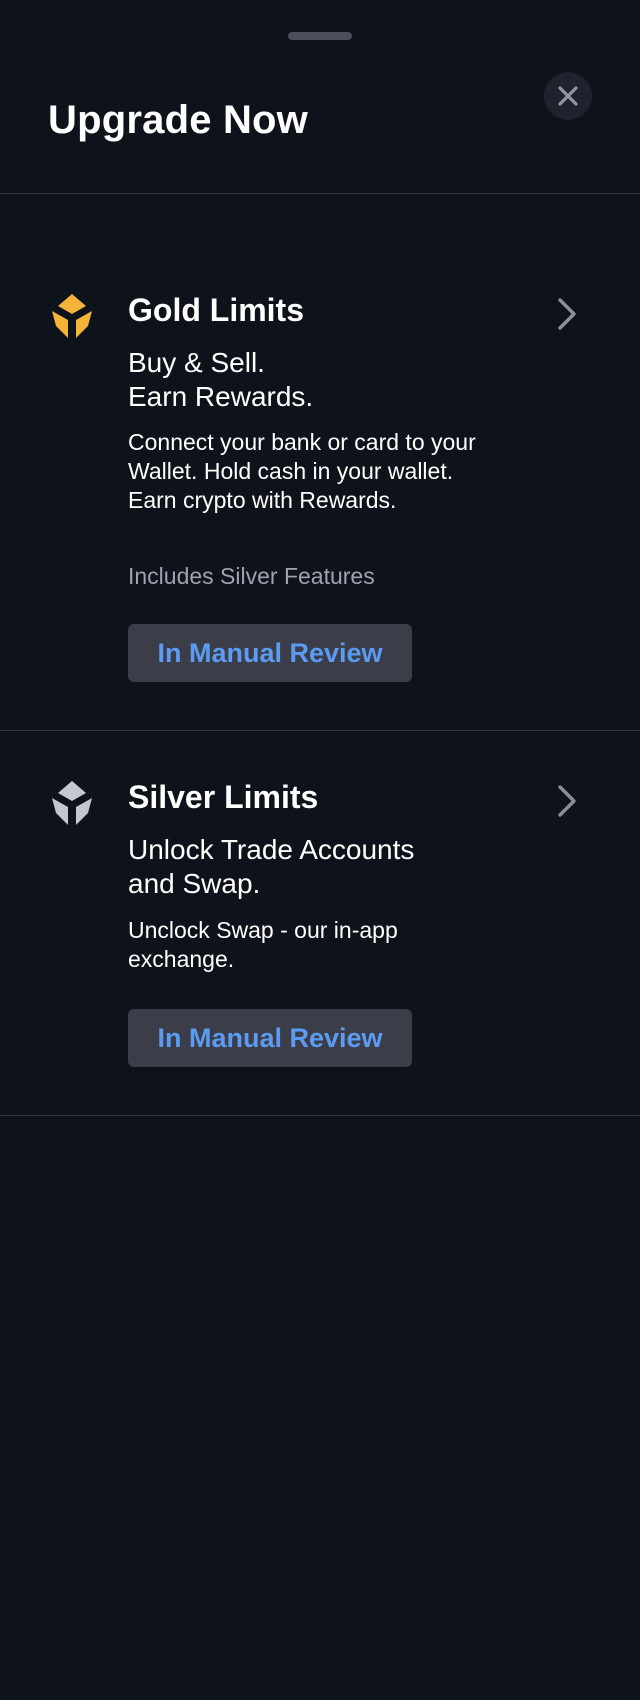 The width and height of the screenshot is (640, 1700). Describe the element at coordinates (72, 803) in the screenshot. I see `silver-tier-icon` at that location.